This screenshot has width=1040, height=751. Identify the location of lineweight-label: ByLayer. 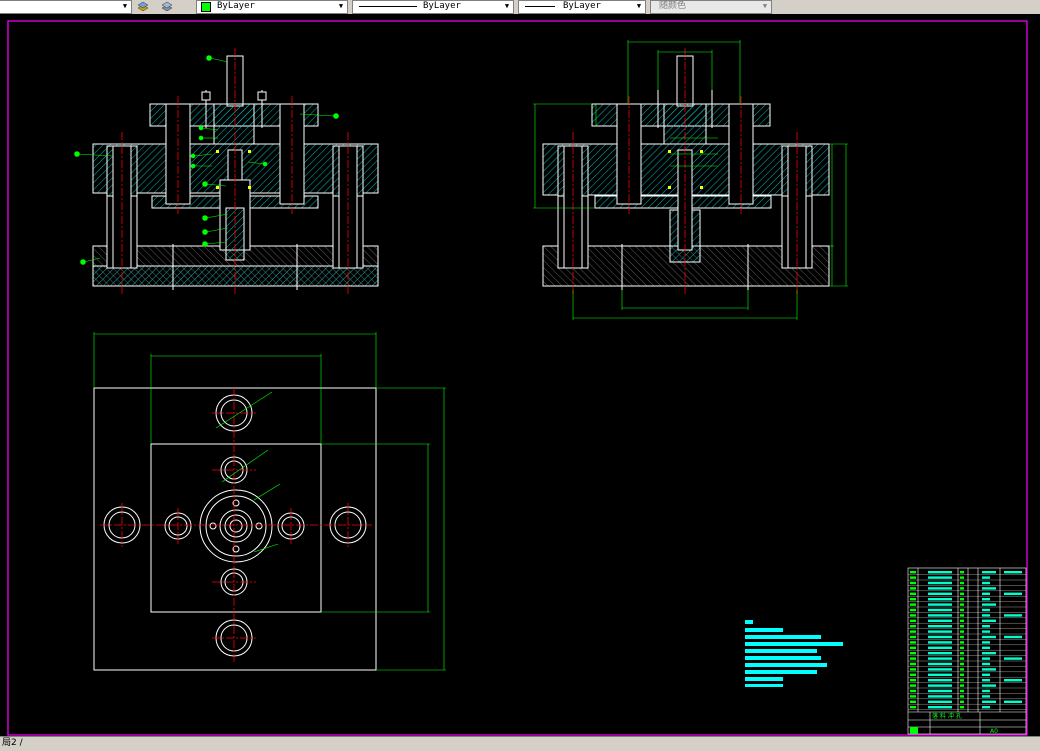
(582, 6).